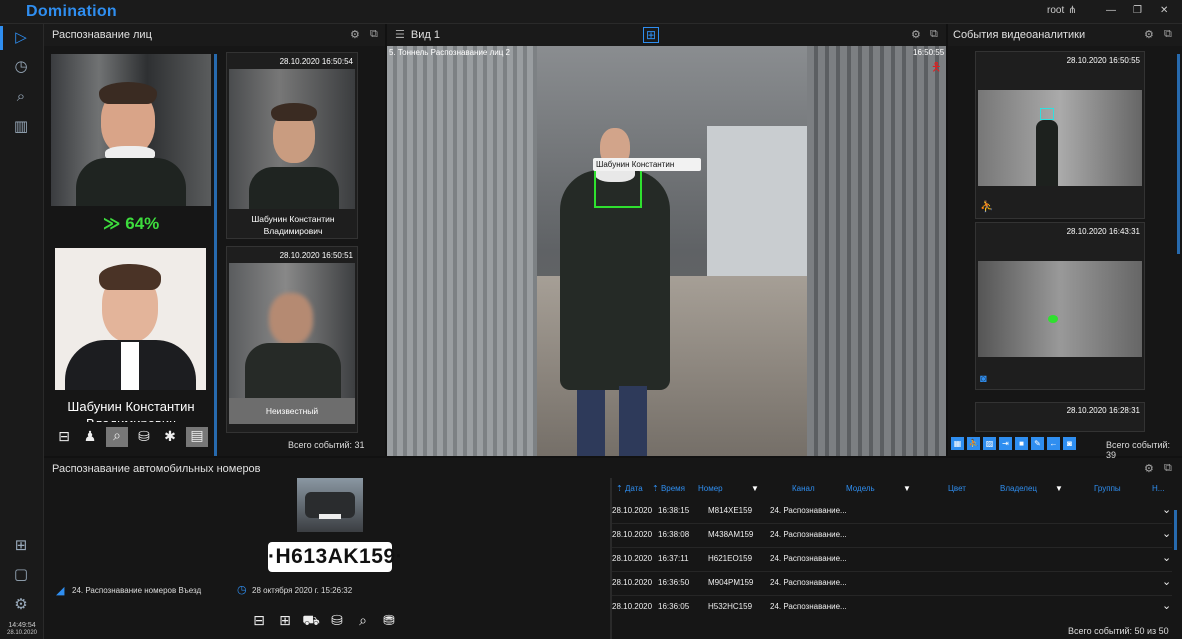  Describe the element at coordinates (1069, 443) in the screenshot. I see `filter-camera-icon: ◙` at that location.